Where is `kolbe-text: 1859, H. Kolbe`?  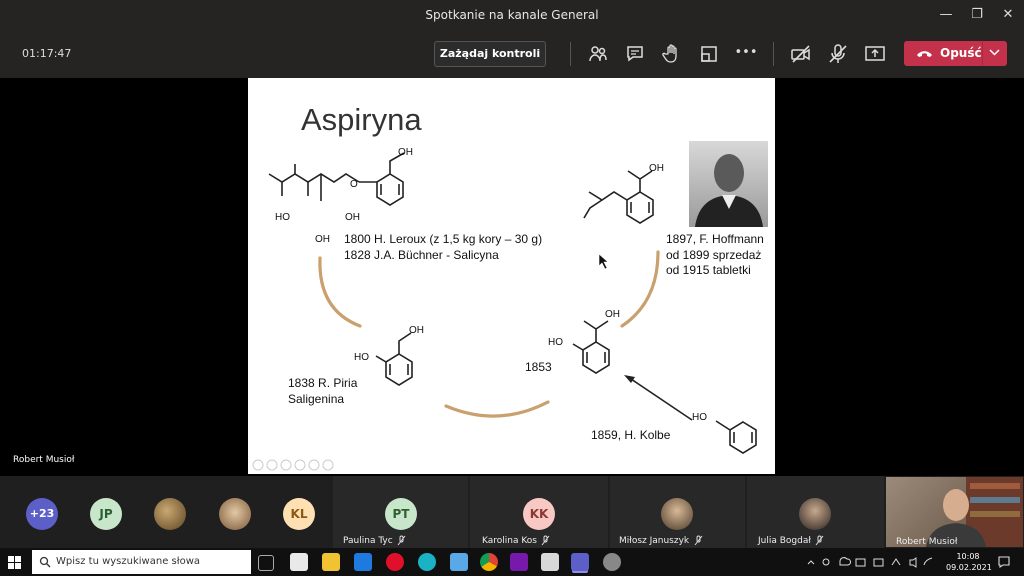 kolbe-text: 1859, H. Kolbe is located at coordinates (631, 435).